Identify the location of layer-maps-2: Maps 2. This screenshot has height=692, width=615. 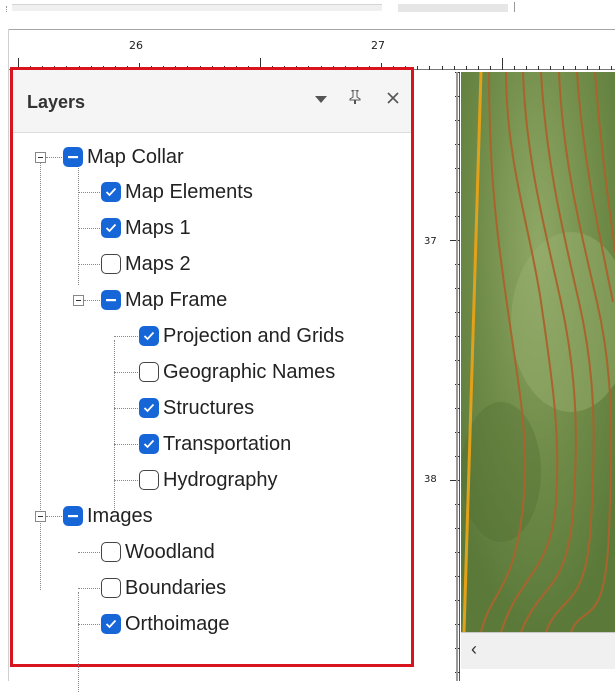
(146, 264).